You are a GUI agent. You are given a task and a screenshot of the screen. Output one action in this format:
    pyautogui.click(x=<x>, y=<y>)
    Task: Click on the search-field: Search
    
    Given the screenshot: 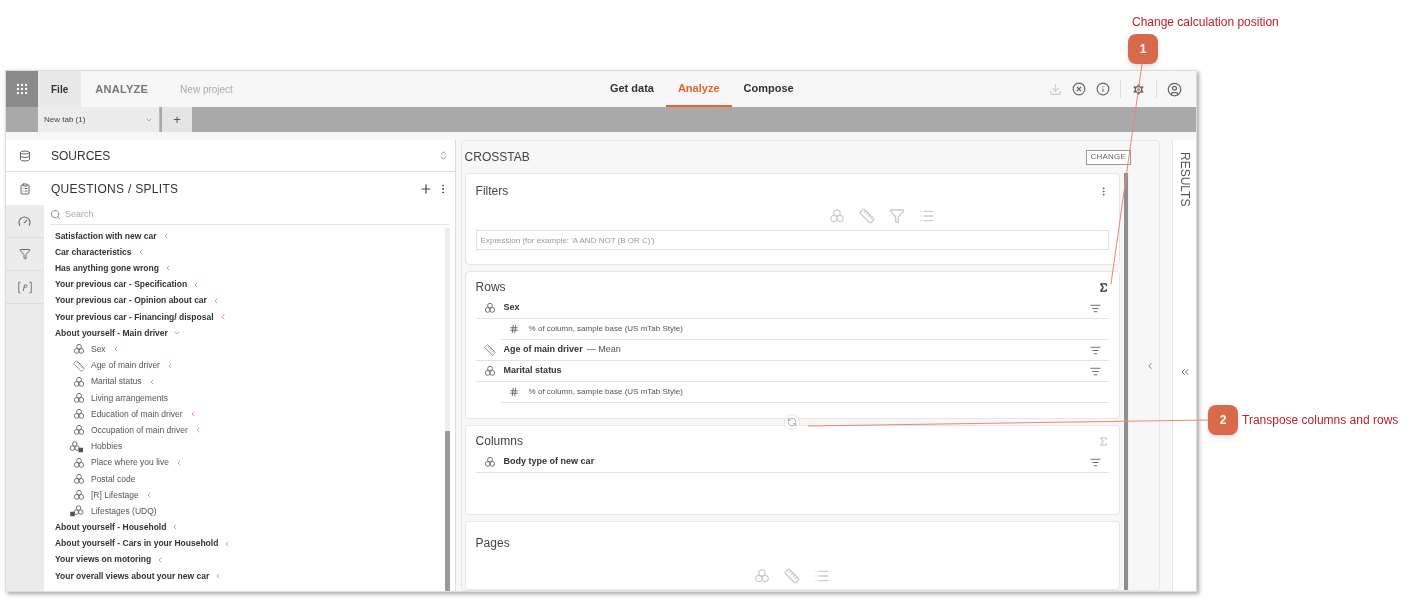 What is the action you would take?
    pyautogui.click(x=256, y=214)
    